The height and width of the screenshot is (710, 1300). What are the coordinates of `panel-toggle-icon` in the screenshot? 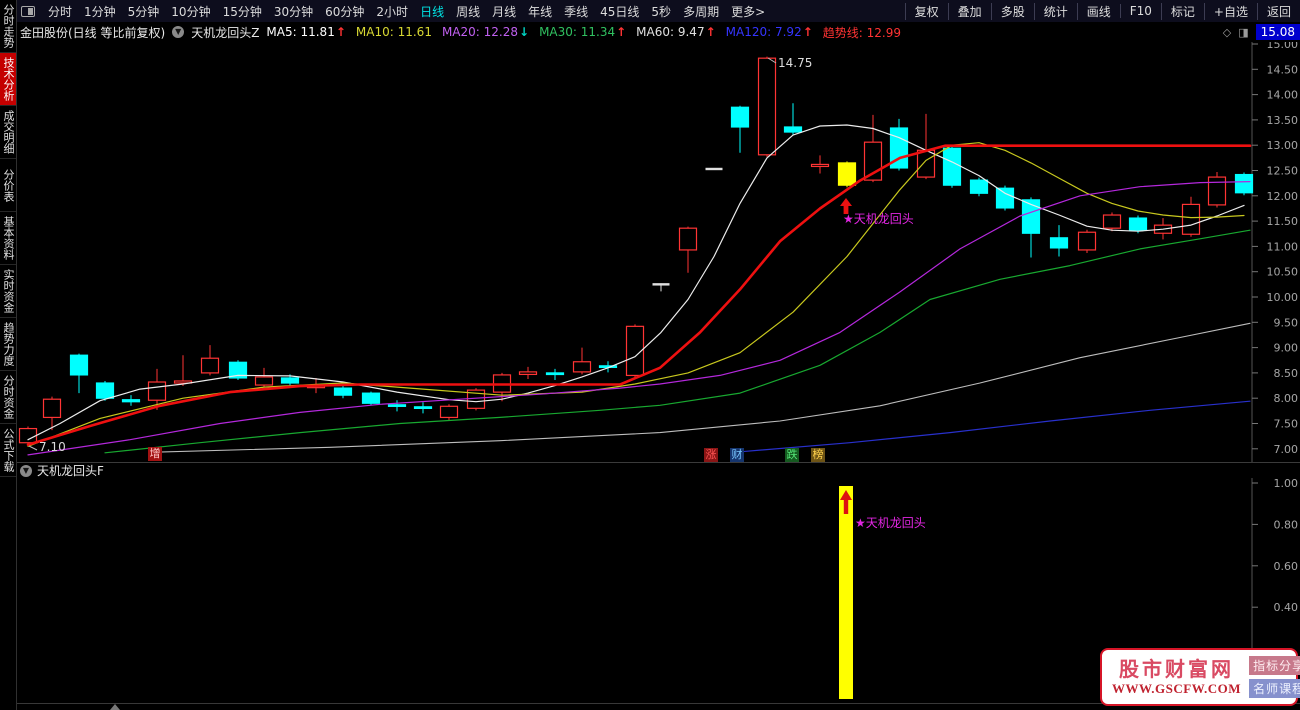 It's located at (28, 11).